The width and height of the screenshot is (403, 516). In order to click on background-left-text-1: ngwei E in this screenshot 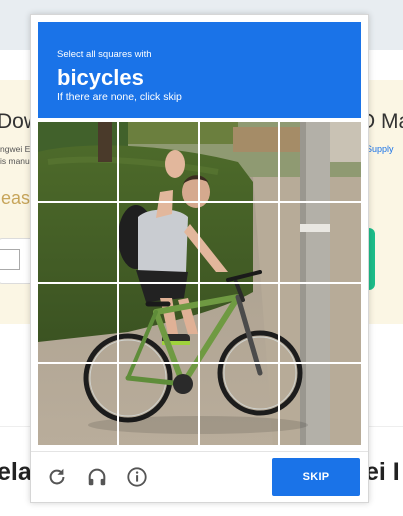, I will do `click(15, 149)`.